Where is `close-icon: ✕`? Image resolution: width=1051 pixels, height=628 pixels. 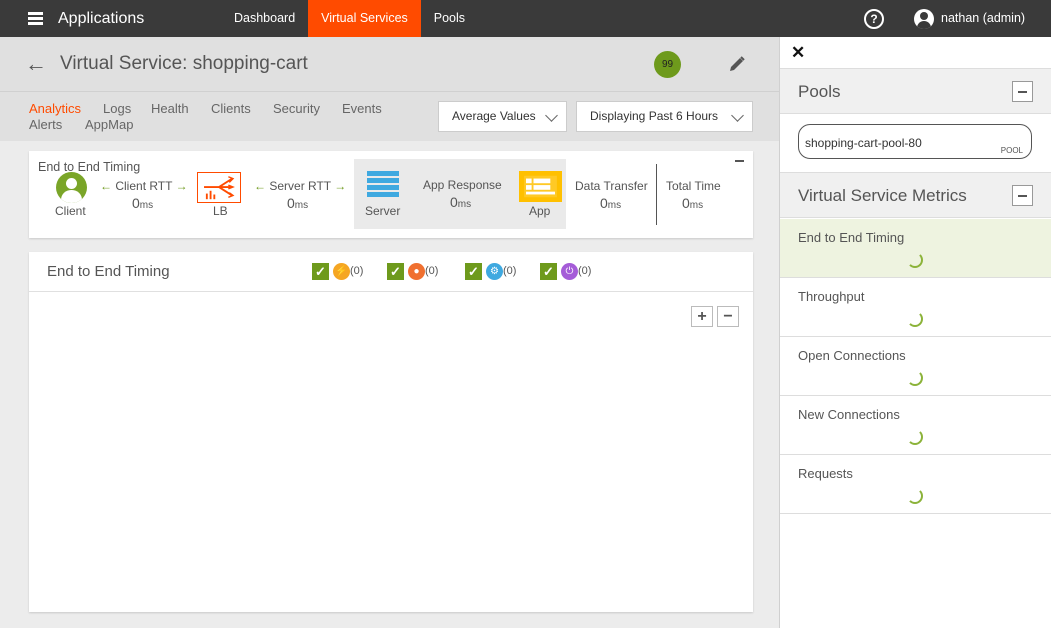 close-icon: ✕ is located at coordinates (798, 53).